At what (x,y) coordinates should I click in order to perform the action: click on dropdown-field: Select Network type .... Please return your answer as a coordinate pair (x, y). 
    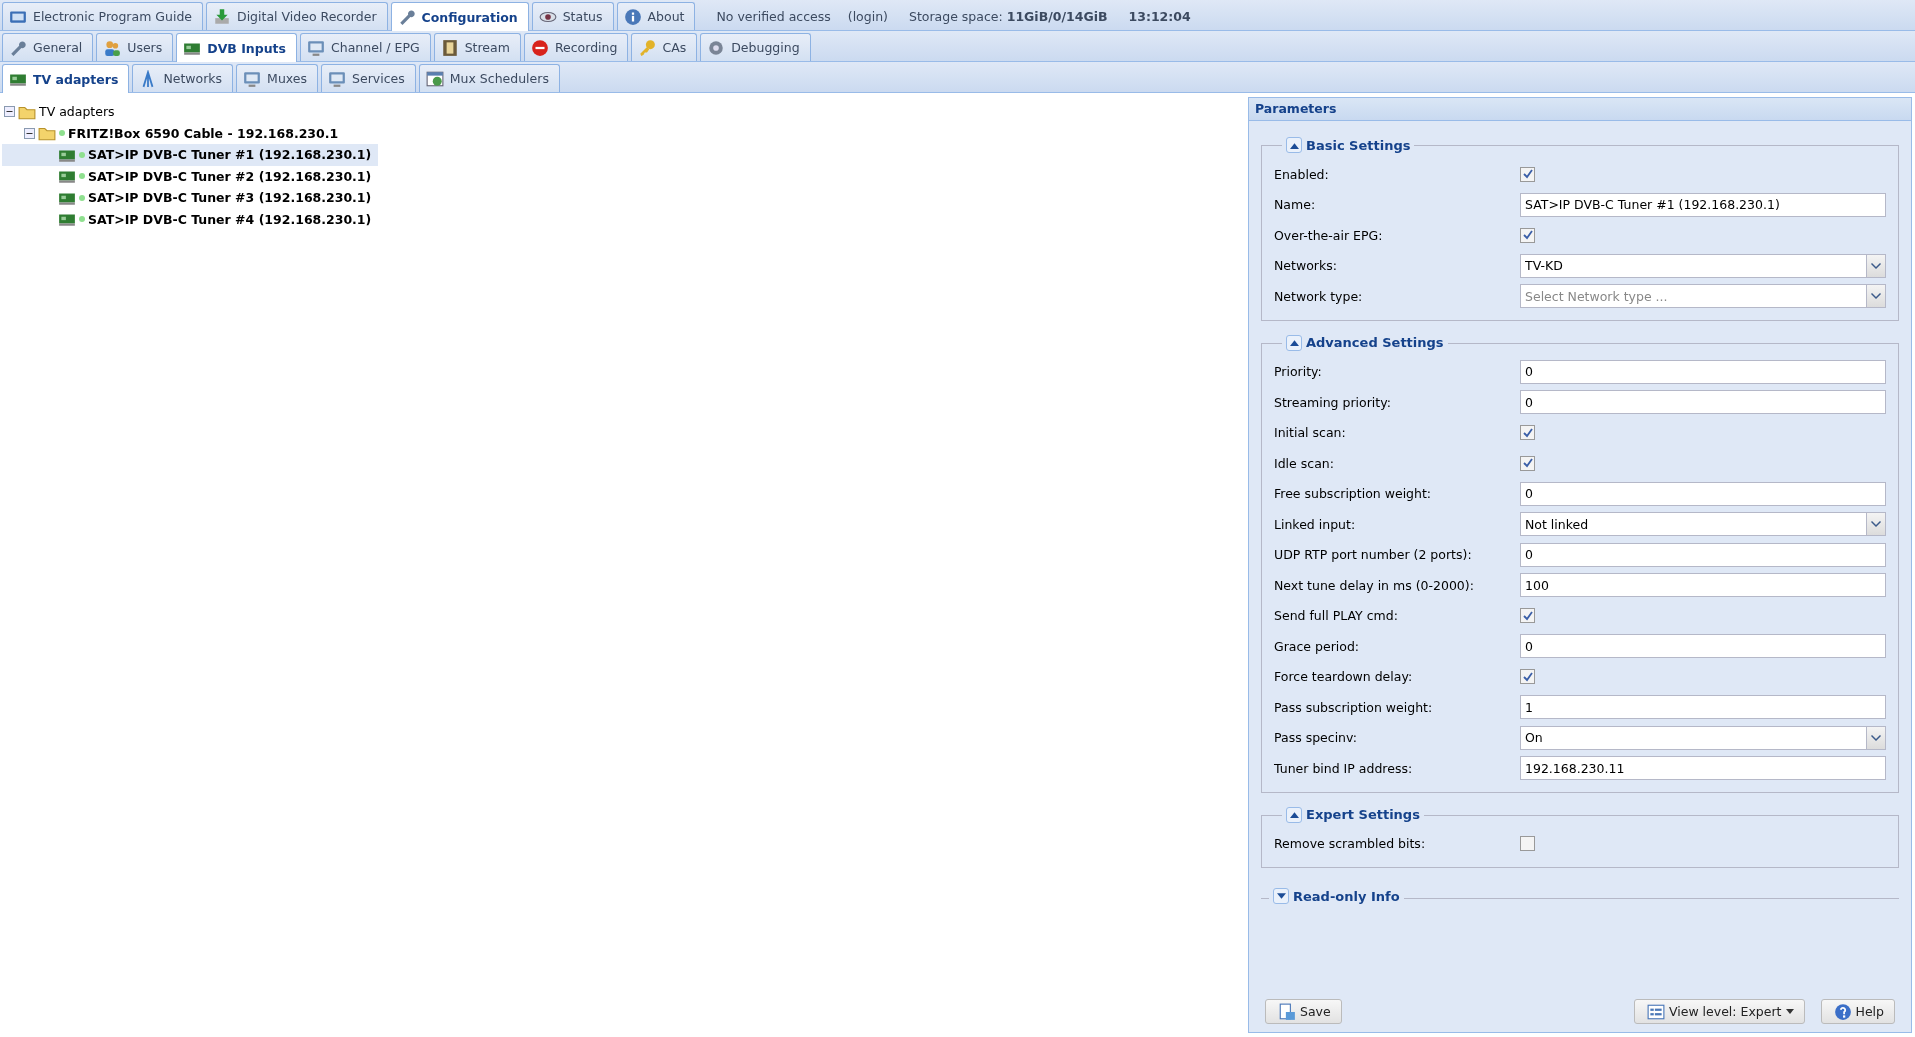
    Looking at the image, I should click on (1693, 296).